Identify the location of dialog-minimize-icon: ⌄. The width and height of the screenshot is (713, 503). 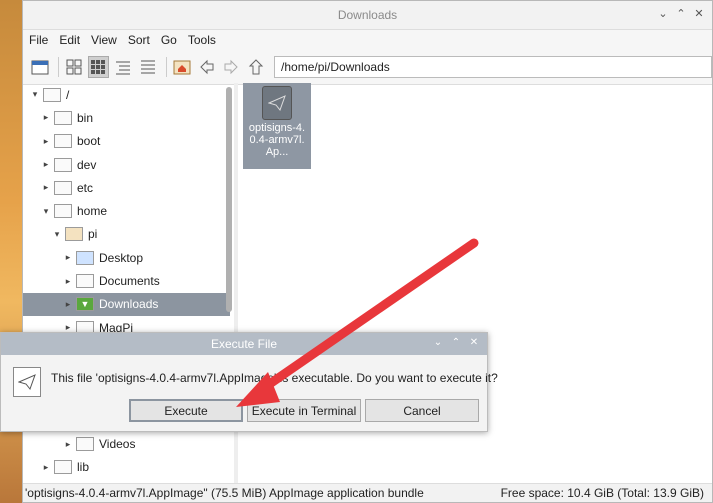
(438, 342).